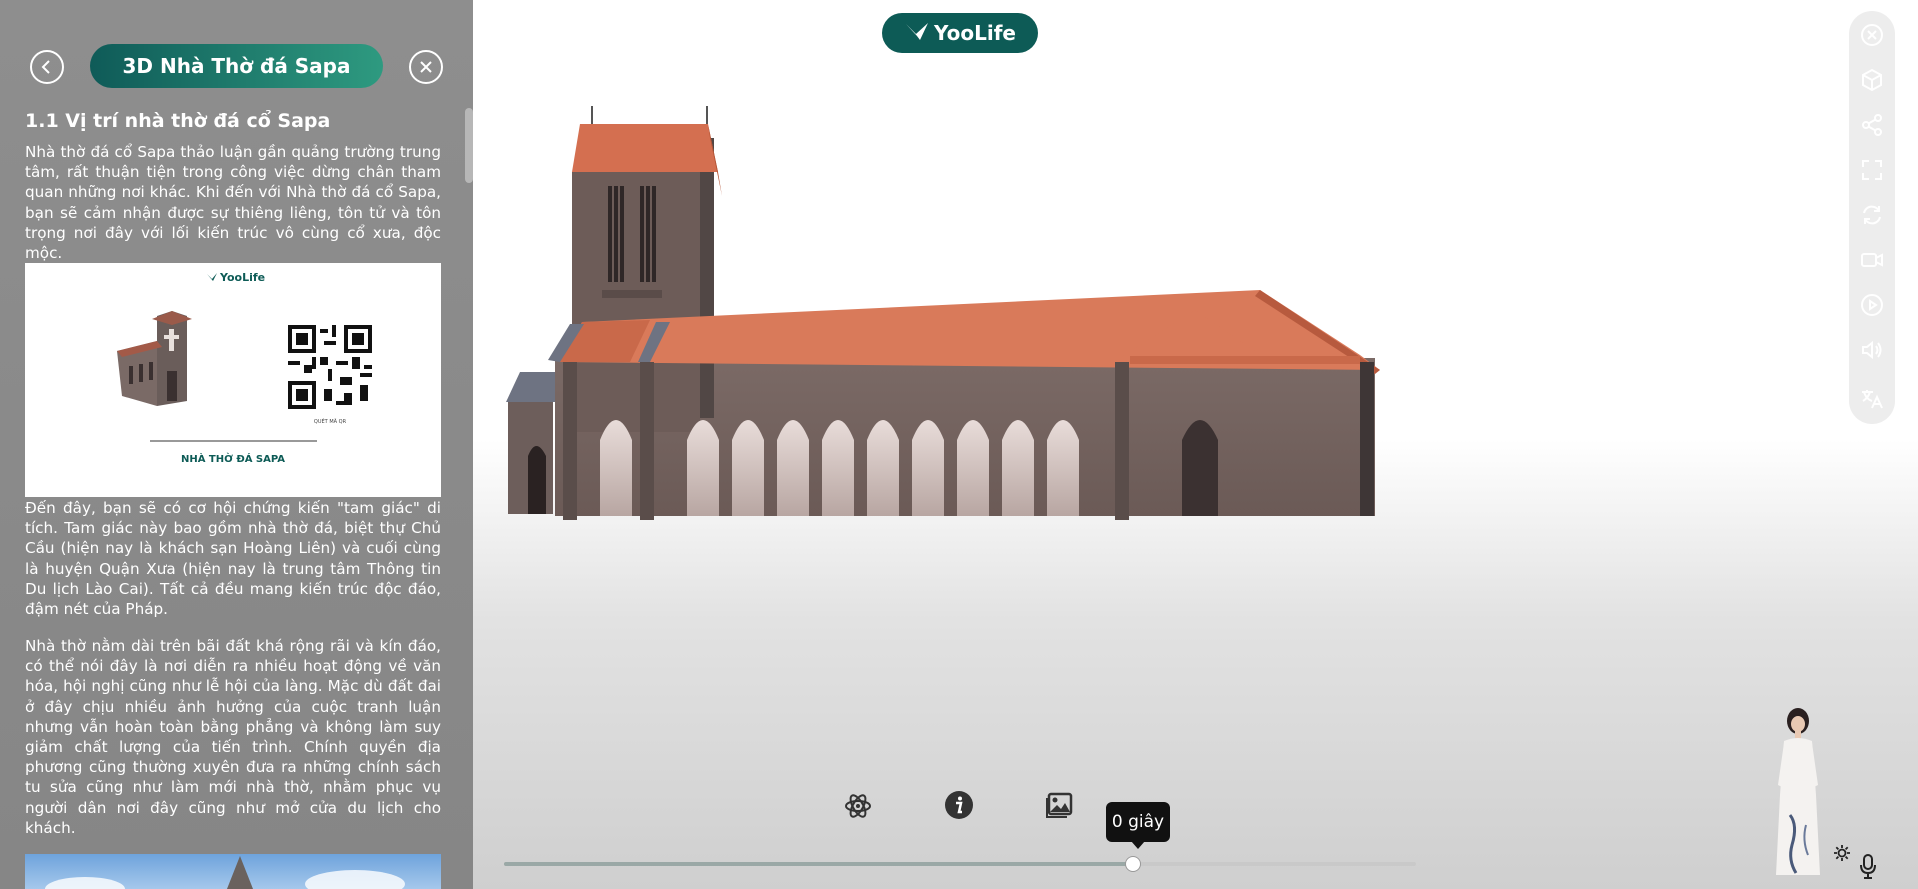 This screenshot has width=1918, height=889. I want to click on fullscreen-icon, so click(1872, 170).